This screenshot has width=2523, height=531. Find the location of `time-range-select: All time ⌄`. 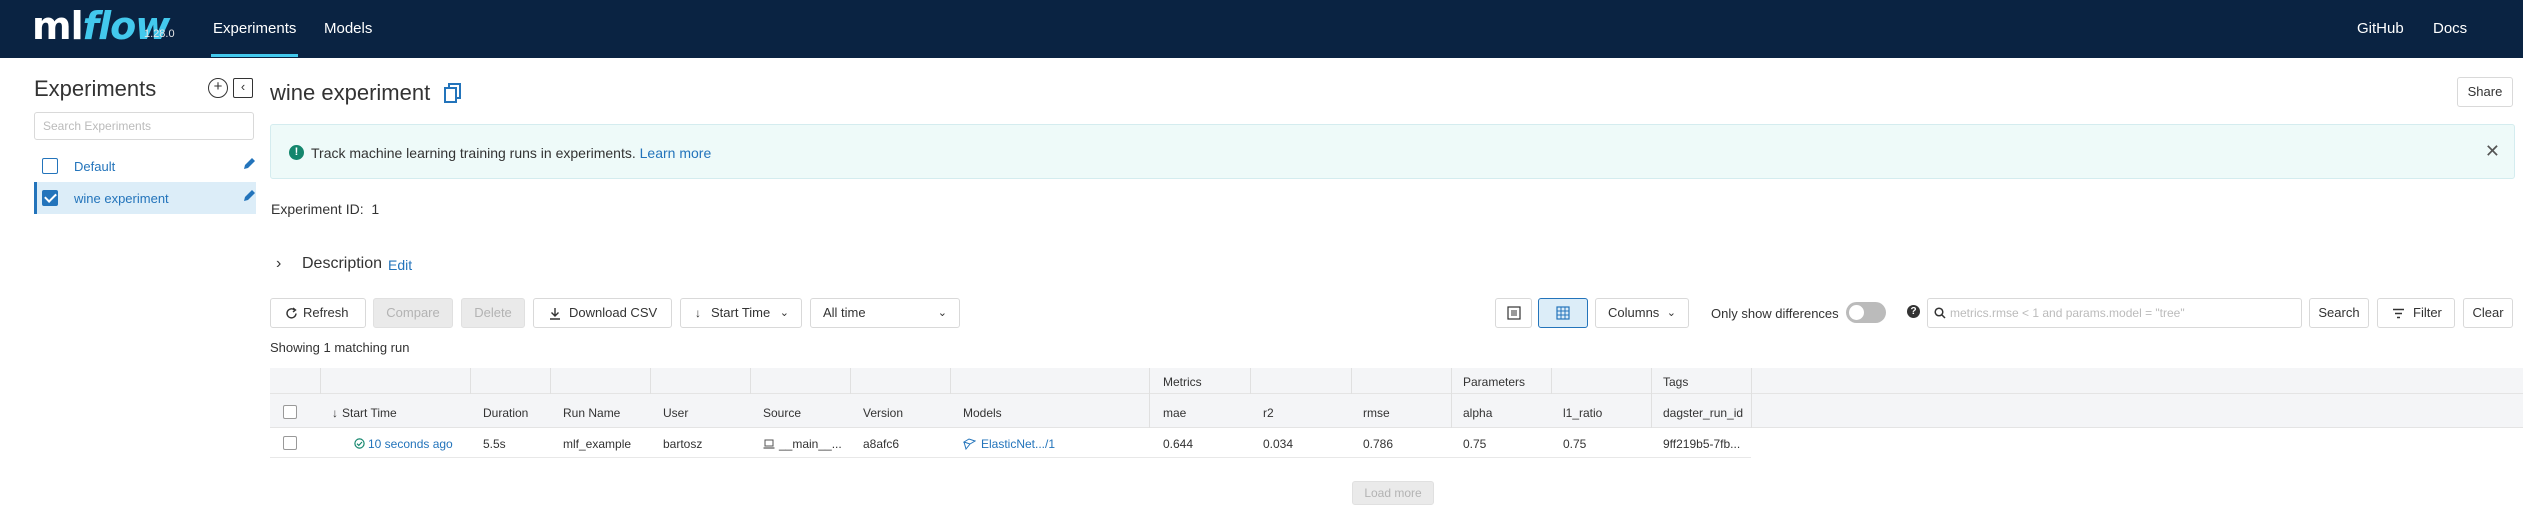

time-range-select: All time ⌄ is located at coordinates (885, 313).